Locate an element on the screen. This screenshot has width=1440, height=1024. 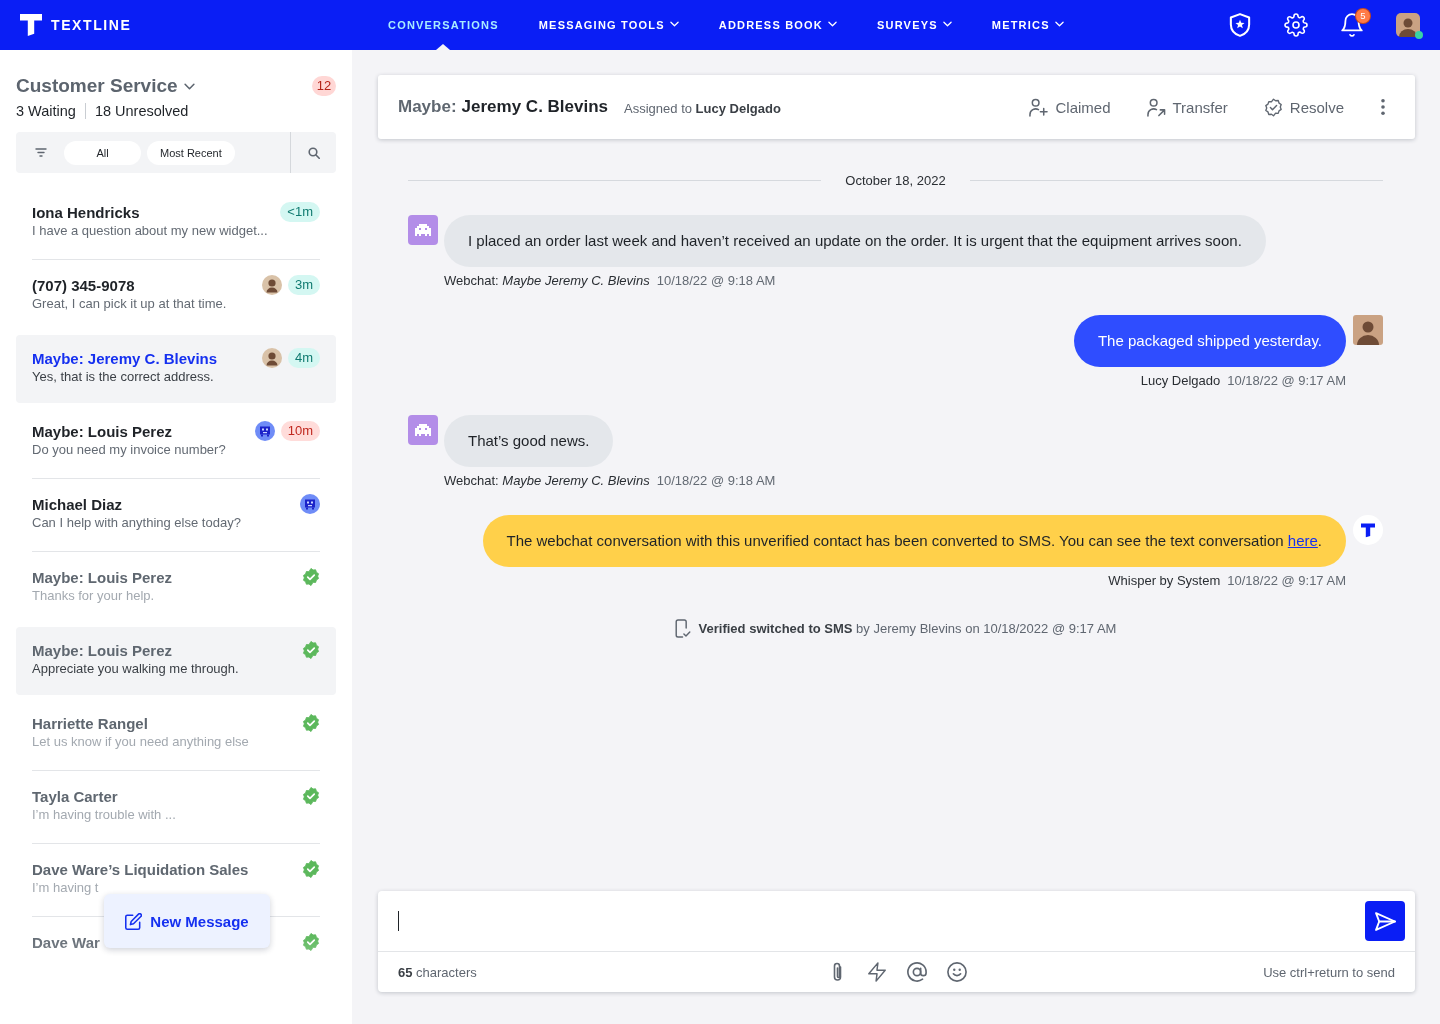
message-sender: Whisper by System is located at coordinates (1164, 581).